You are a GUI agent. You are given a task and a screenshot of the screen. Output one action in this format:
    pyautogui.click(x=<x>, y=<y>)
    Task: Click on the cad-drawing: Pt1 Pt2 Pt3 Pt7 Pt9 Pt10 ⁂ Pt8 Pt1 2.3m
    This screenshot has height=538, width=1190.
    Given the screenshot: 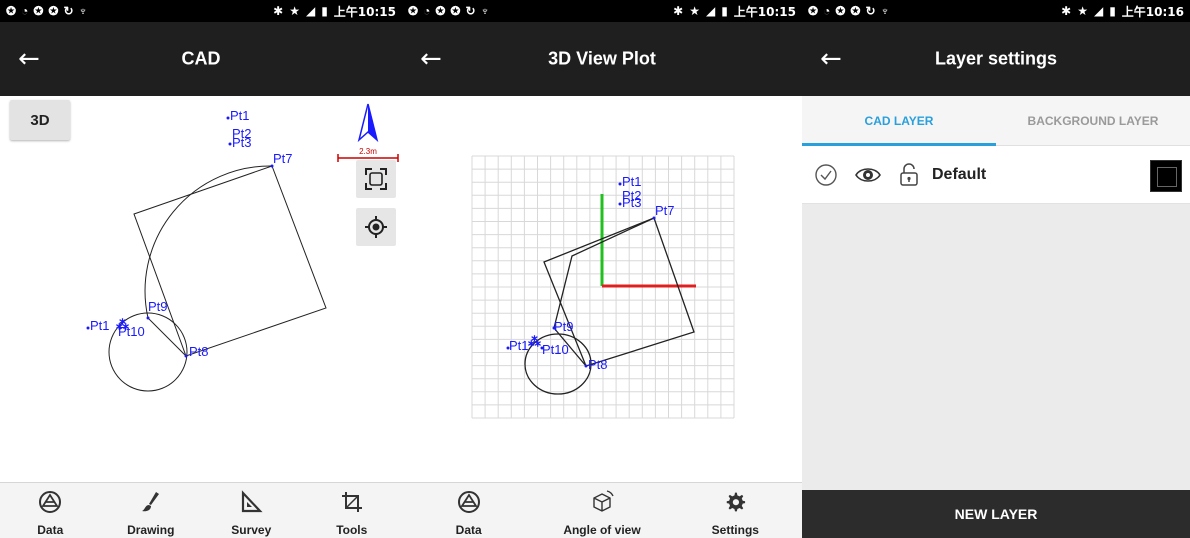 What is the action you would take?
    pyautogui.click(x=242, y=247)
    